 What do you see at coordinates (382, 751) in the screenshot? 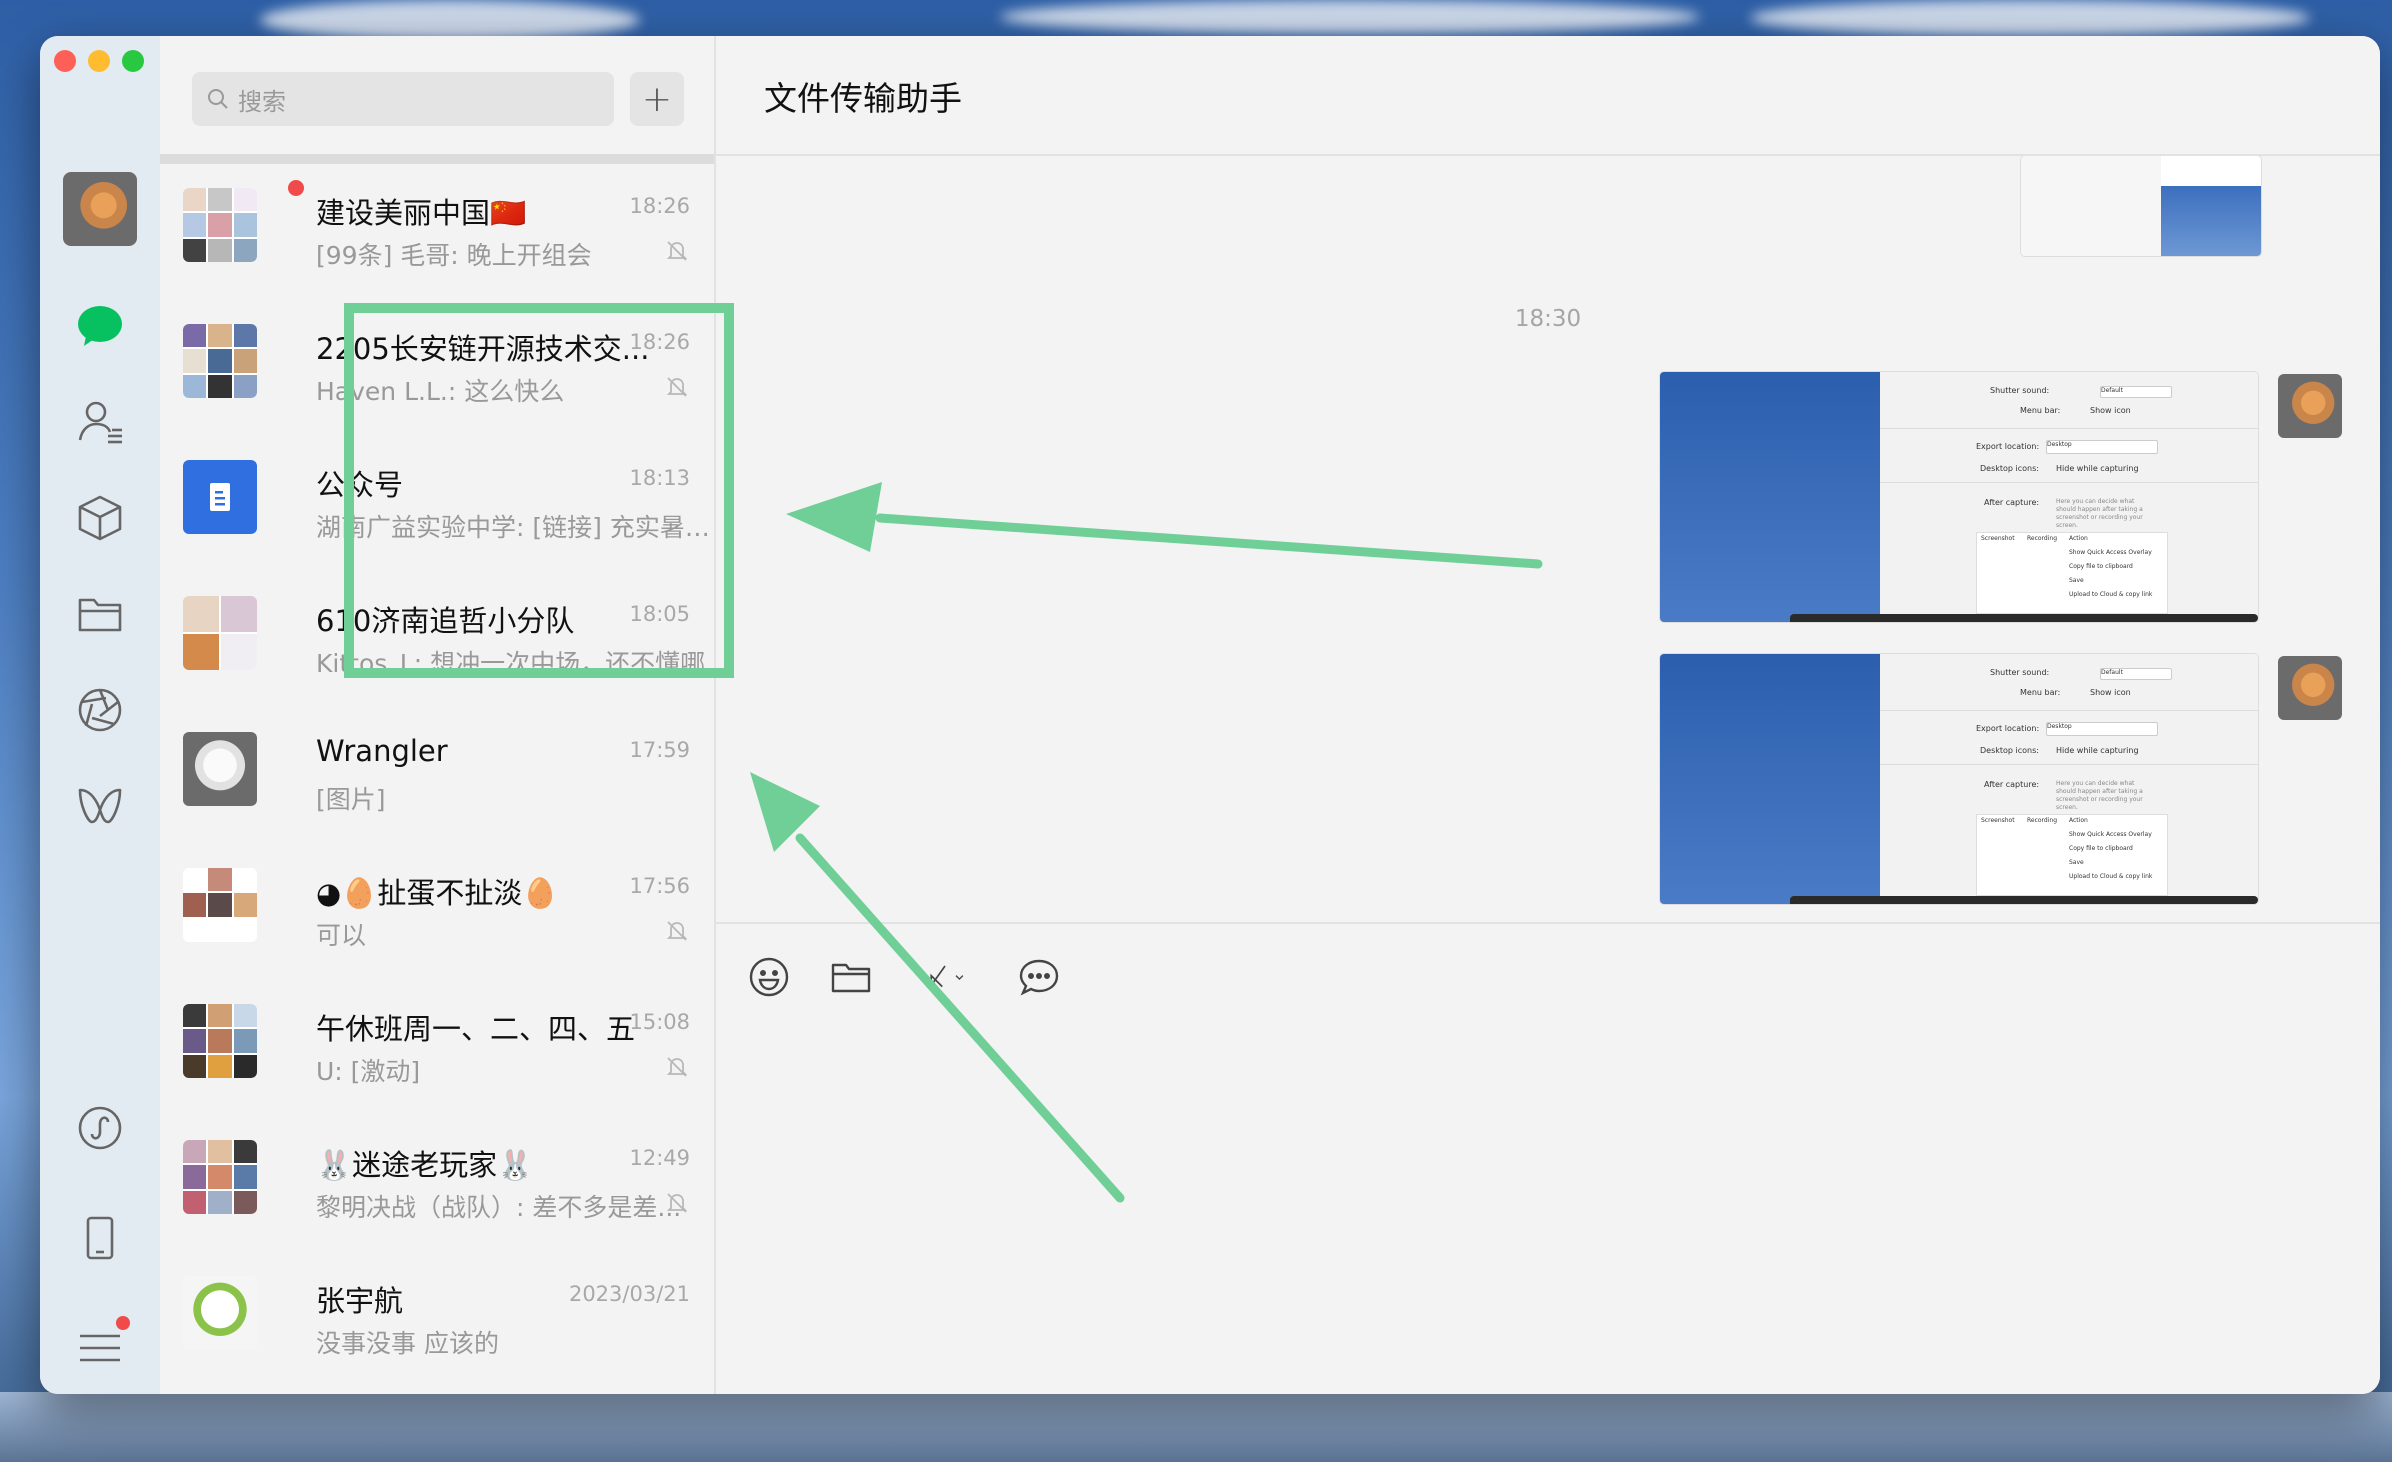
I see `chat-name: Wrangler` at bounding box center [382, 751].